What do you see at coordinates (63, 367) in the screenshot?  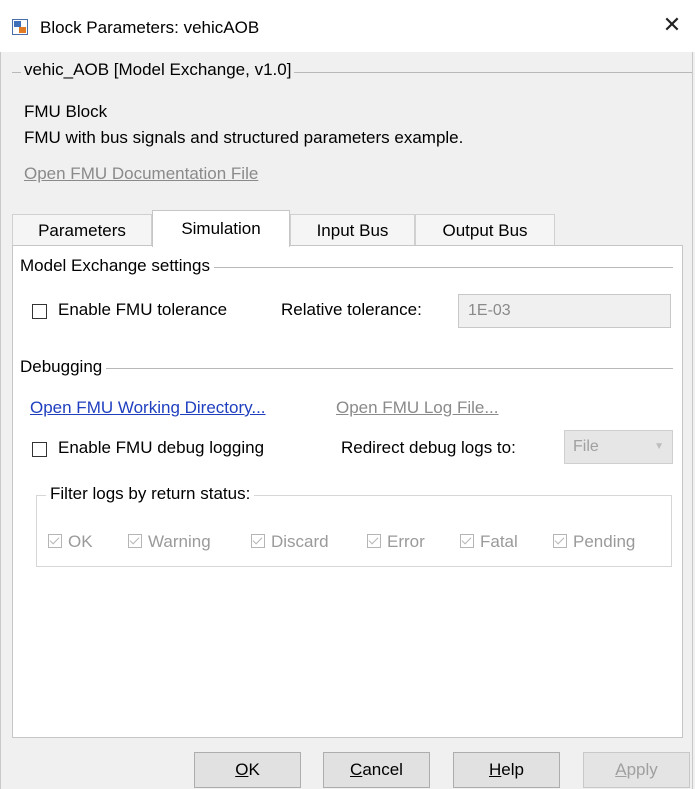 I see `debugging-section-title: Debugging` at bounding box center [63, 367].